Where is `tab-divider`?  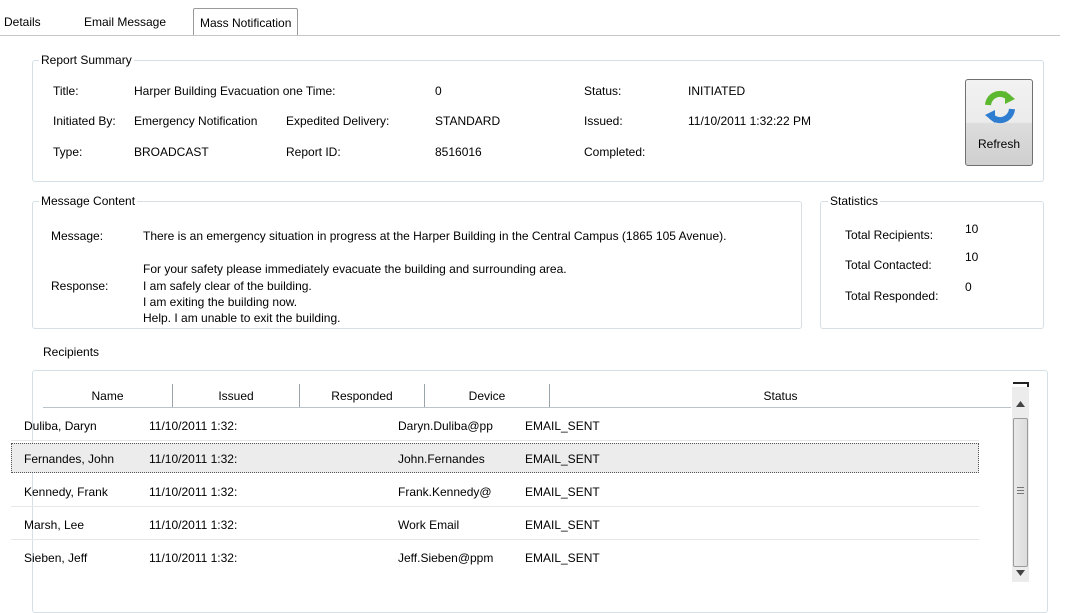 tab-divider is located at coordinates (530, 35).